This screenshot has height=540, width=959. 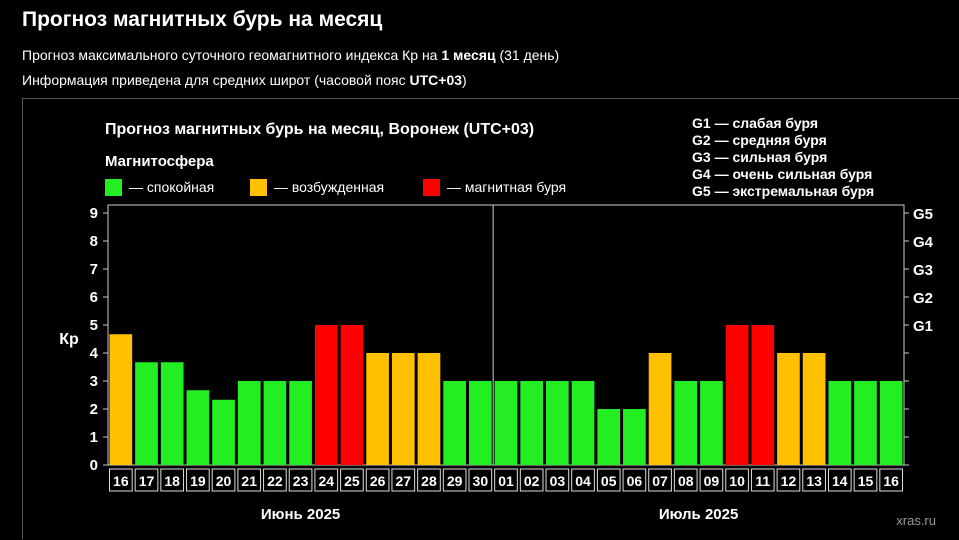 What do you see at coordinates (147, 481) in the screenshot?
I see `day-label: 17` at bounding box center [147, 481].